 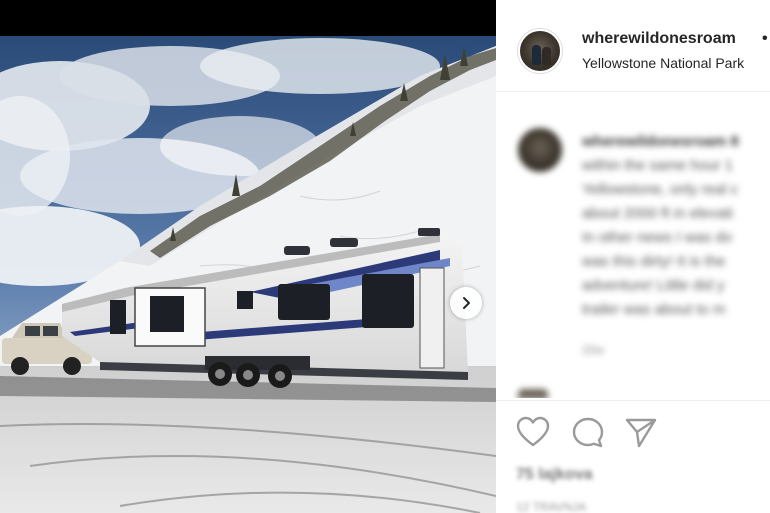 I want to click on next-photo-button, so click(x=466, y=303).